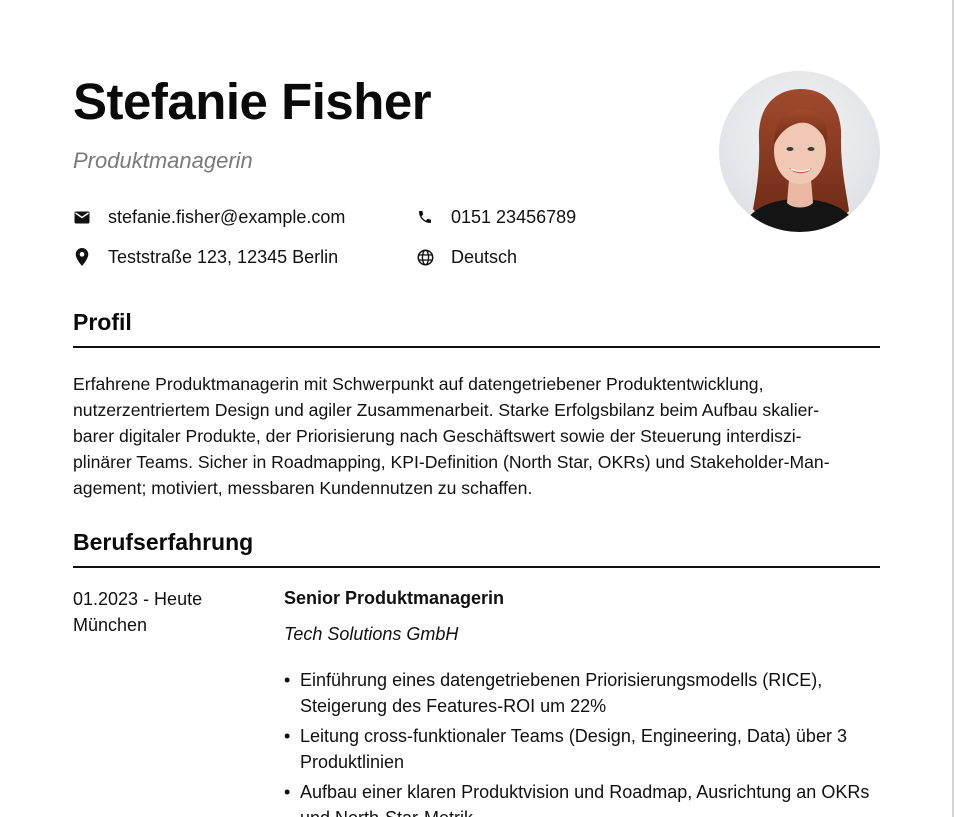  I want to click on experience-date: 01.2023 - Heute, so click(138, 599).